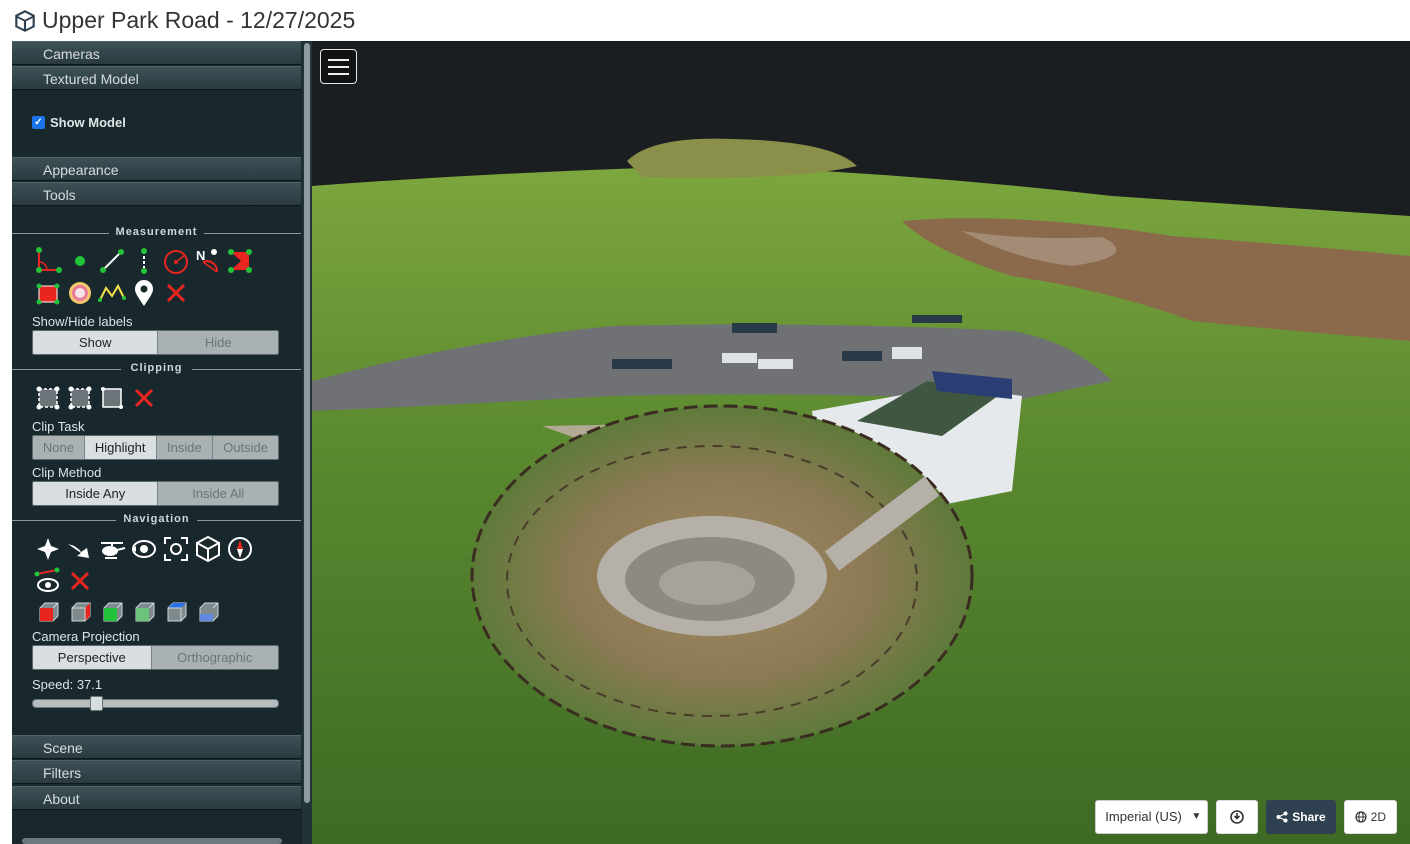 The image size is (1410, 844). I want to click on orbit-control-icon, so click(144, 549).